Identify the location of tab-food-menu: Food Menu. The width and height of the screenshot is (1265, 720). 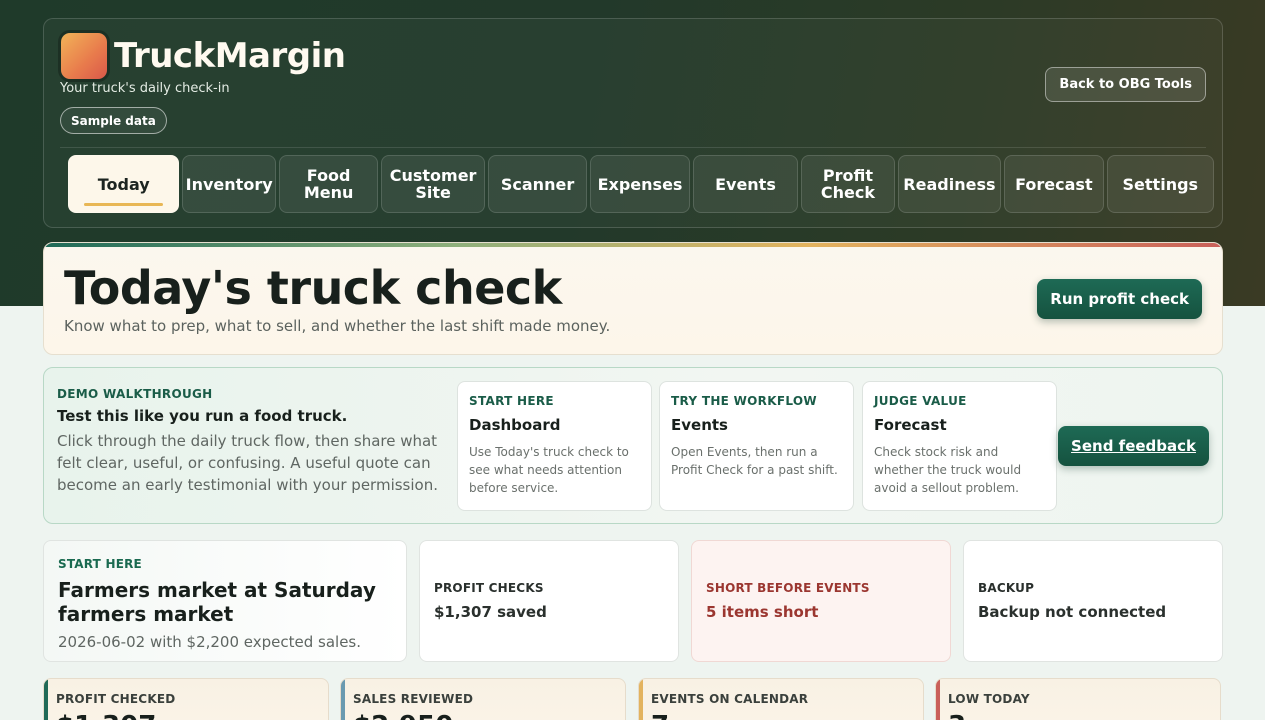
(328, 184).